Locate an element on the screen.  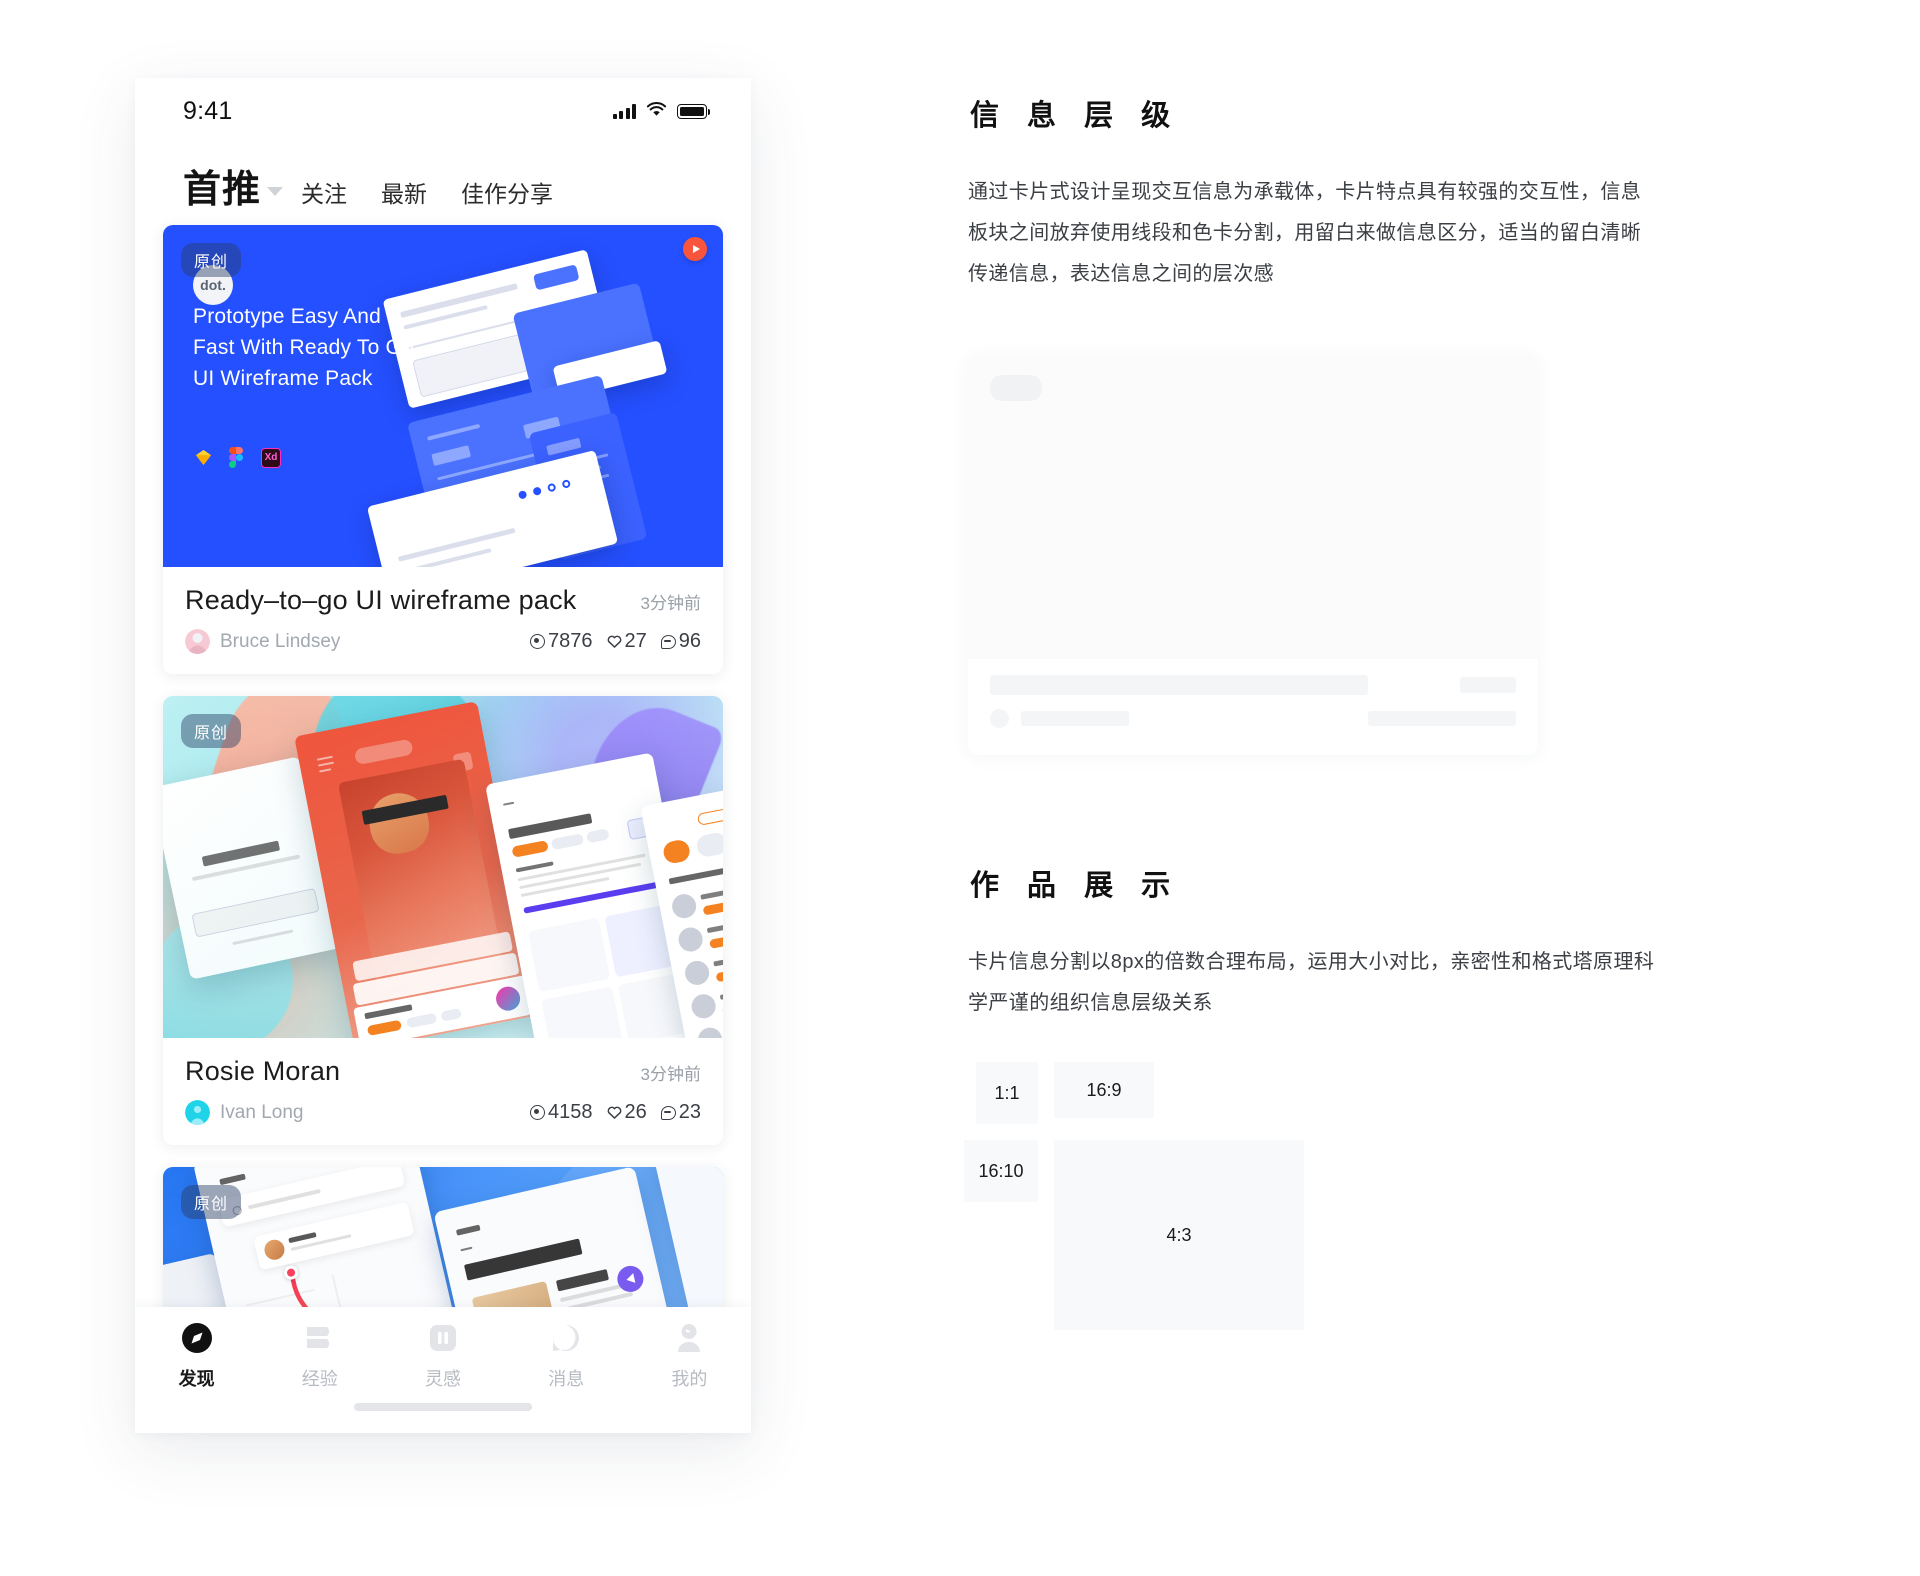
card-stats: 7876 27 96 is located at coordinates (611, 641).